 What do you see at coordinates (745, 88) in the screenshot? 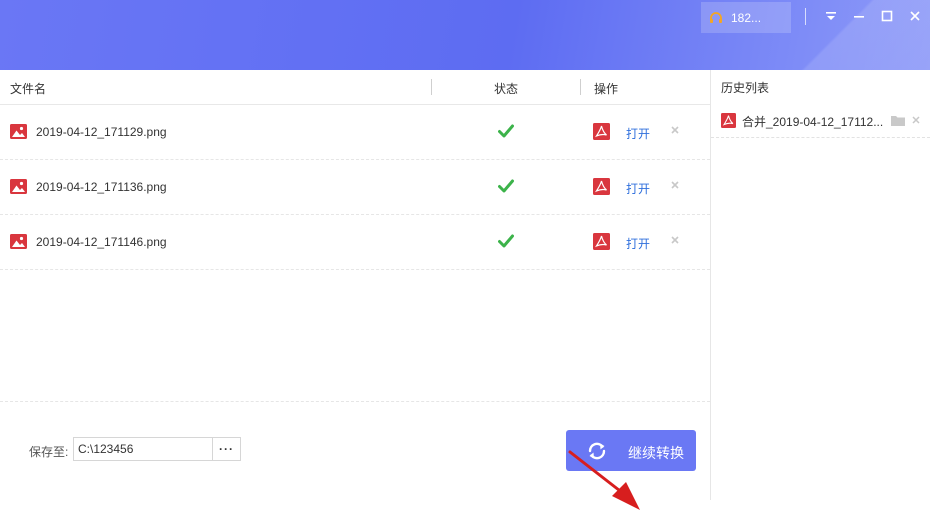
I see `history-title: 历史列表` at bounding box center [745, 88].